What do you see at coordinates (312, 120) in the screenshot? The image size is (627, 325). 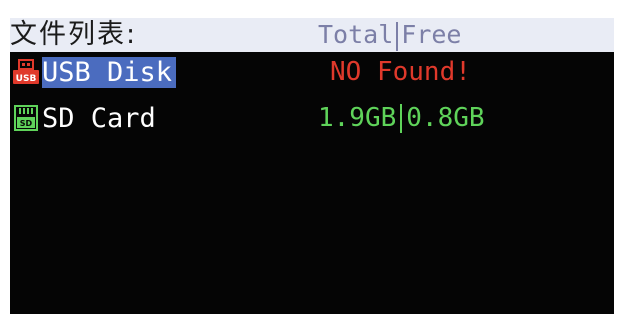 I see `device-row-sd-card: SD SD Card 1.9GB 0.8GB` at bounding box center [312, 120].